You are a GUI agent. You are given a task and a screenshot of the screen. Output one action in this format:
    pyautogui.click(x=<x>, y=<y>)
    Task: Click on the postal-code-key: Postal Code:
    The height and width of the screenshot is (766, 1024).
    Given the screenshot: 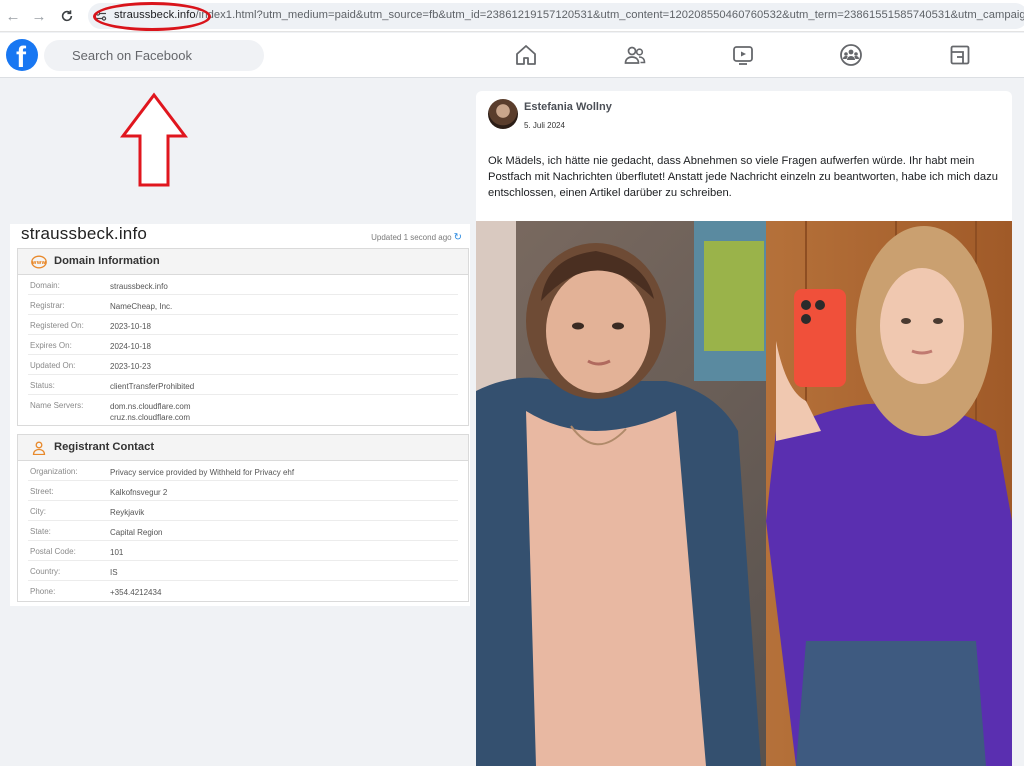 What is the action you would take?
    pyautogui.click(x=53, y=551)
    